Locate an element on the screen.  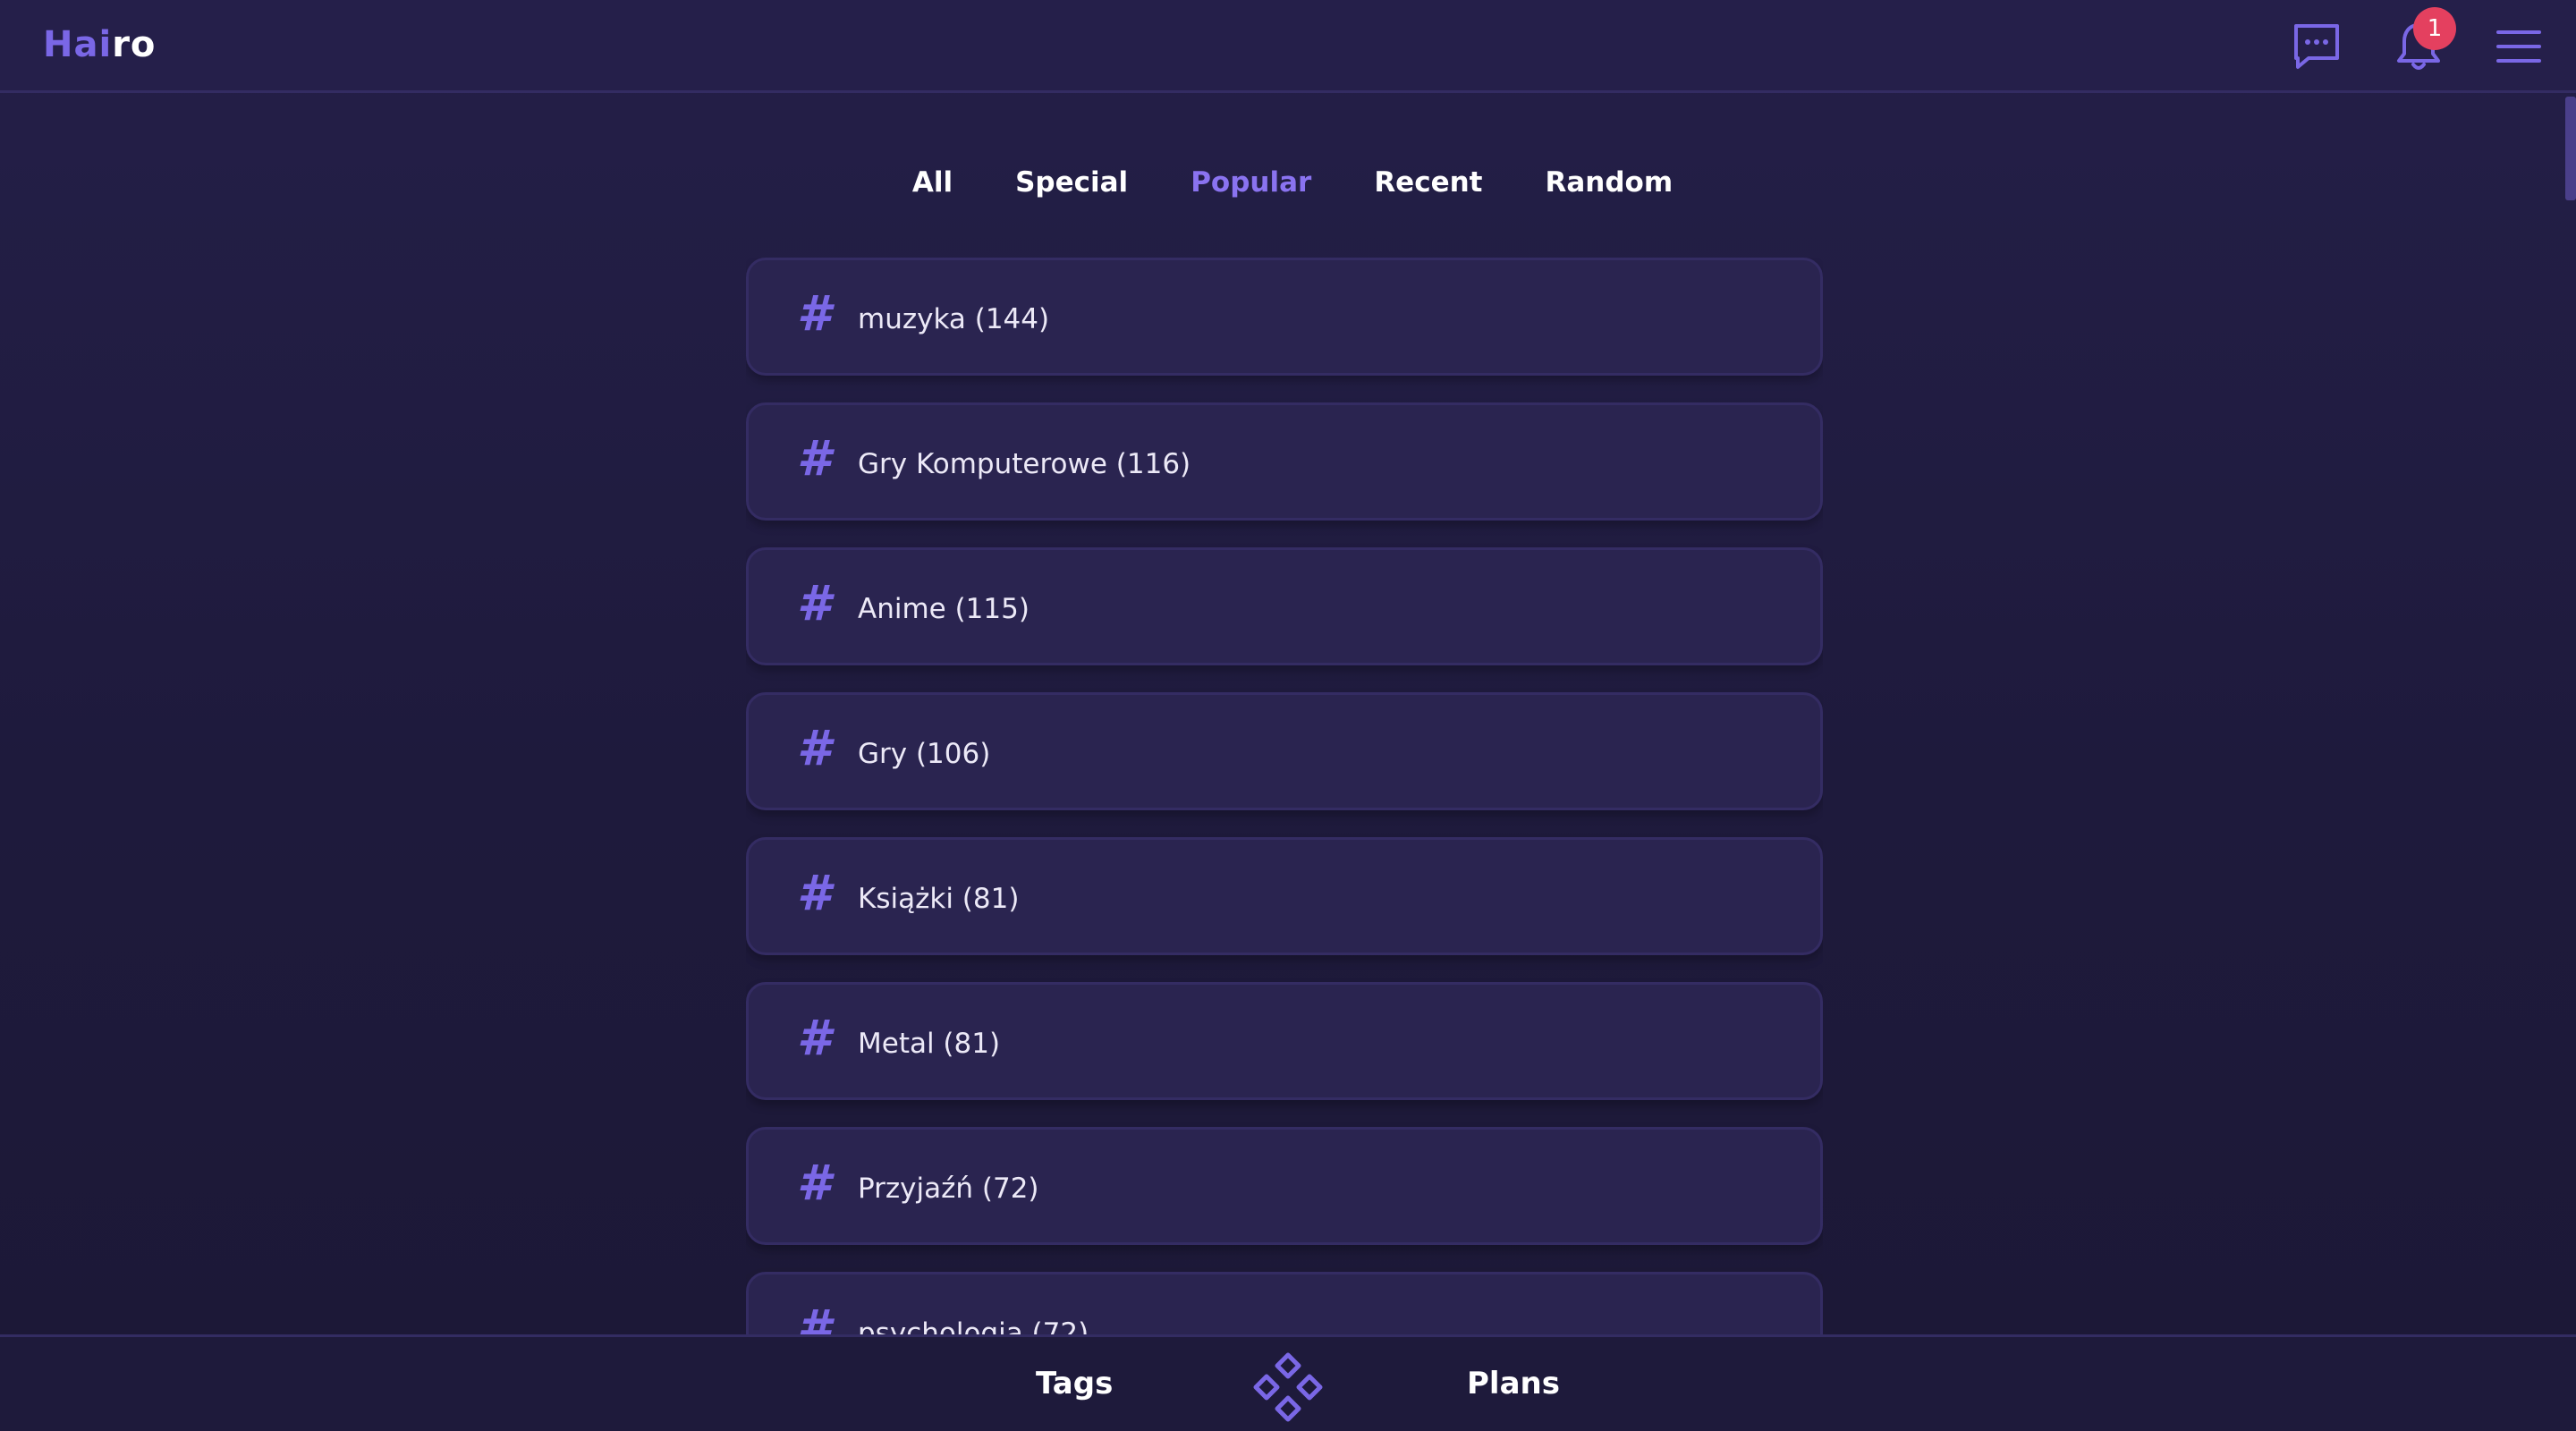
chat-icon is located at coordinates (2316, 47).